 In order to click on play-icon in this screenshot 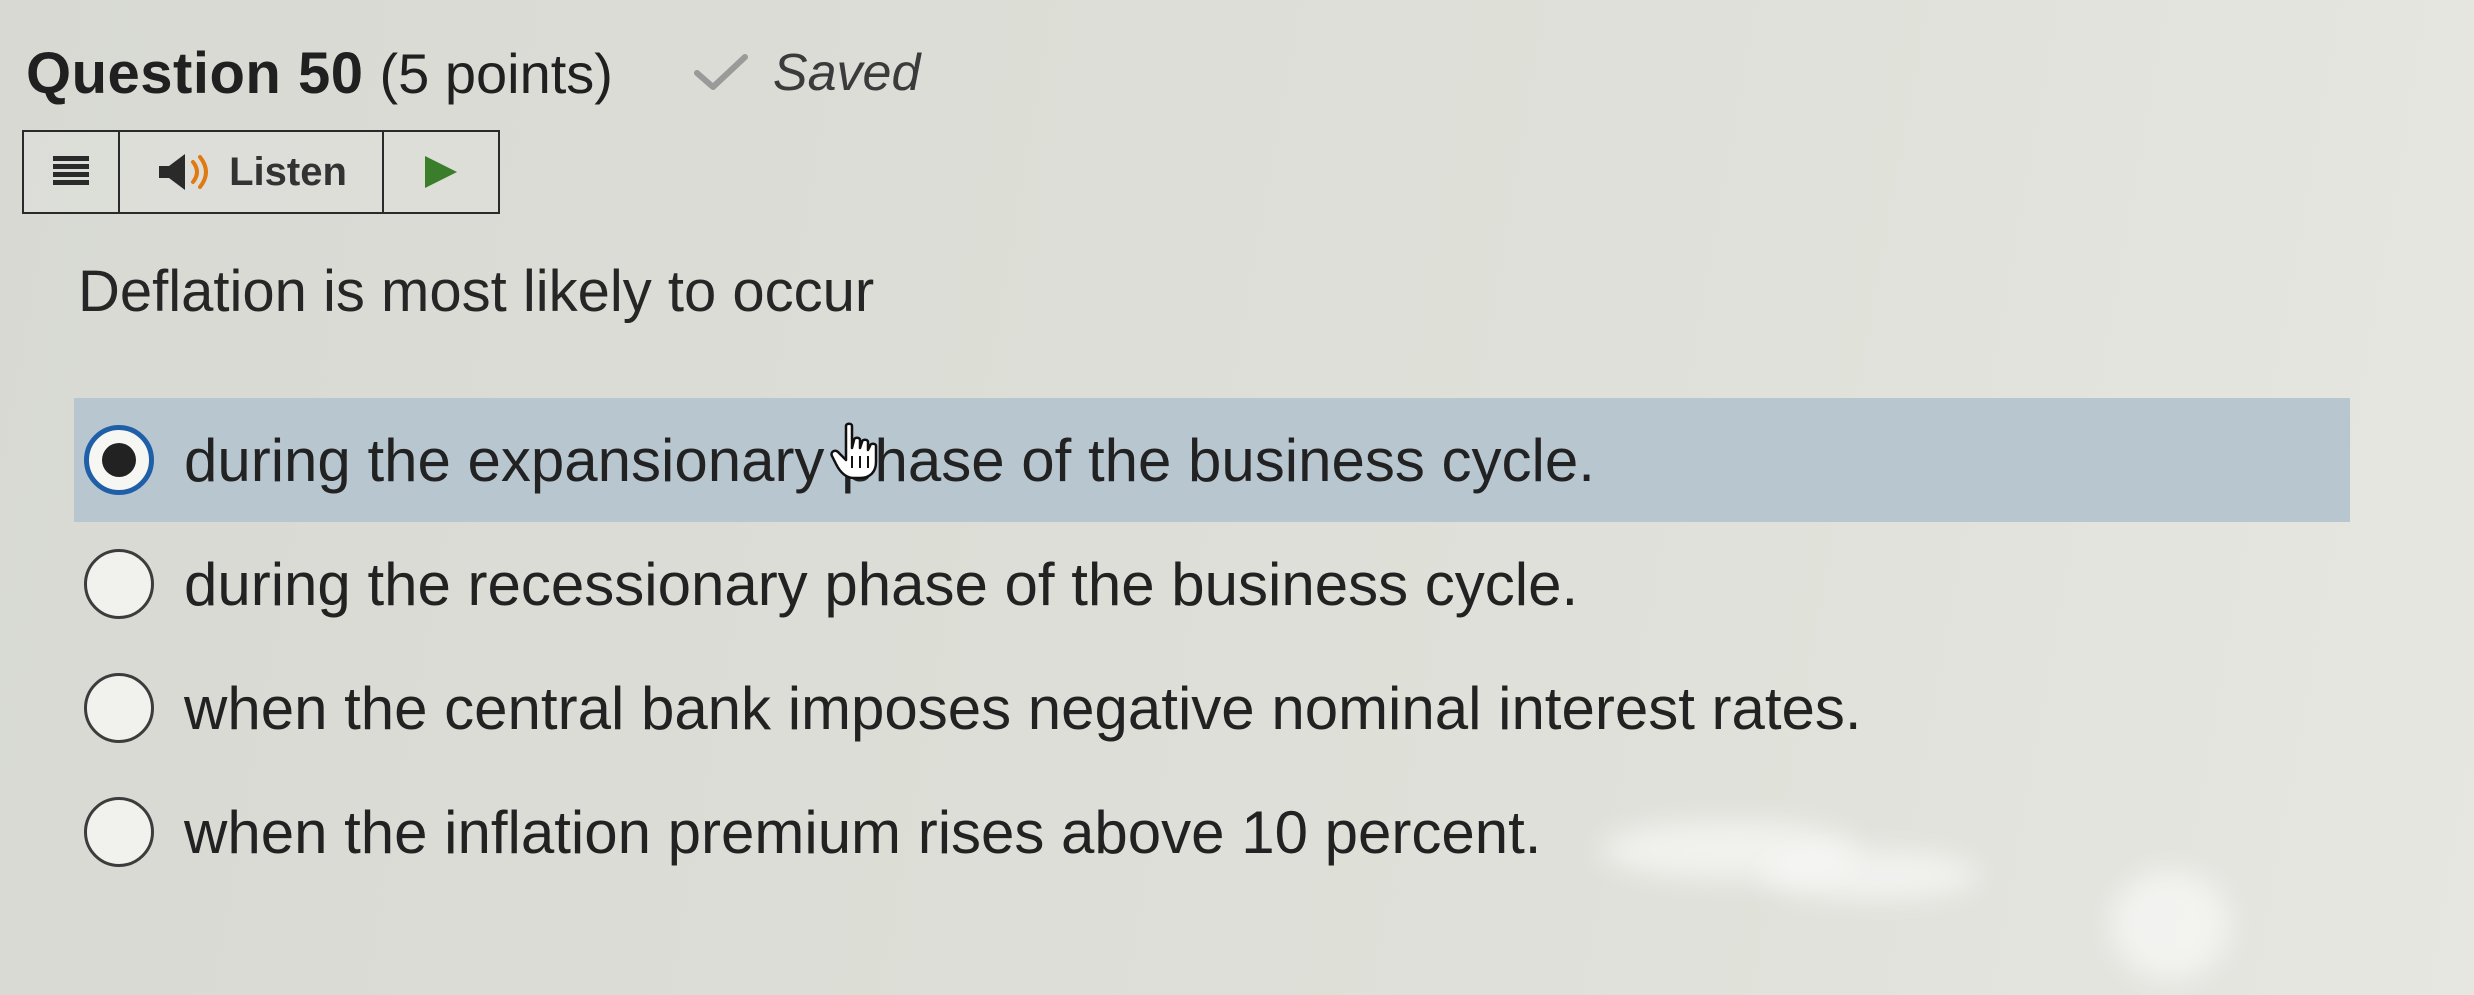, I will do `click(441, 172)`.